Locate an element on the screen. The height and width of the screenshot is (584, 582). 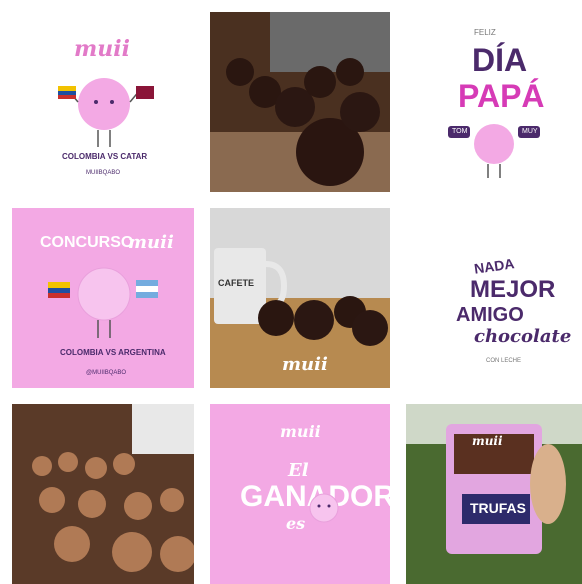
photo-truffles-tray is located at coordinates (300, 102).